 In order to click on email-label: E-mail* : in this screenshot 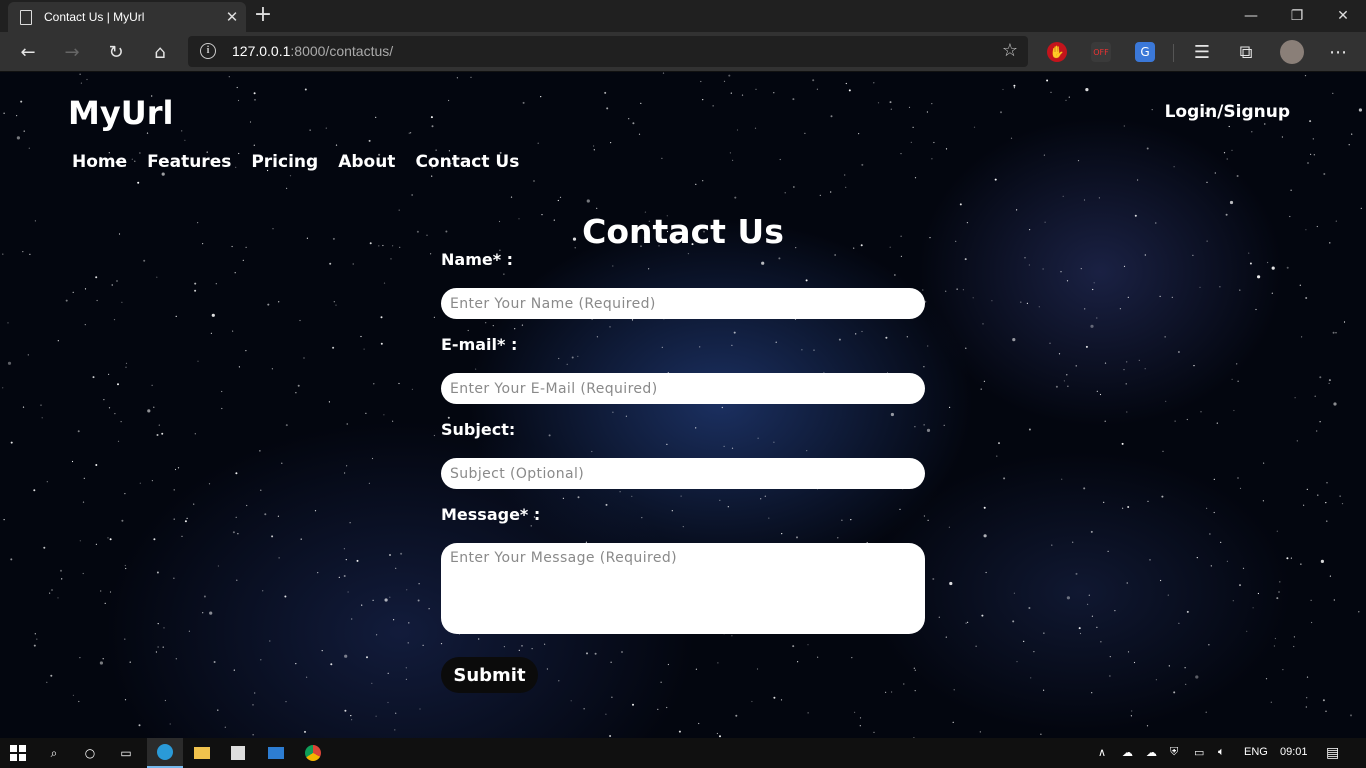, I will do `click(479, 344)`.